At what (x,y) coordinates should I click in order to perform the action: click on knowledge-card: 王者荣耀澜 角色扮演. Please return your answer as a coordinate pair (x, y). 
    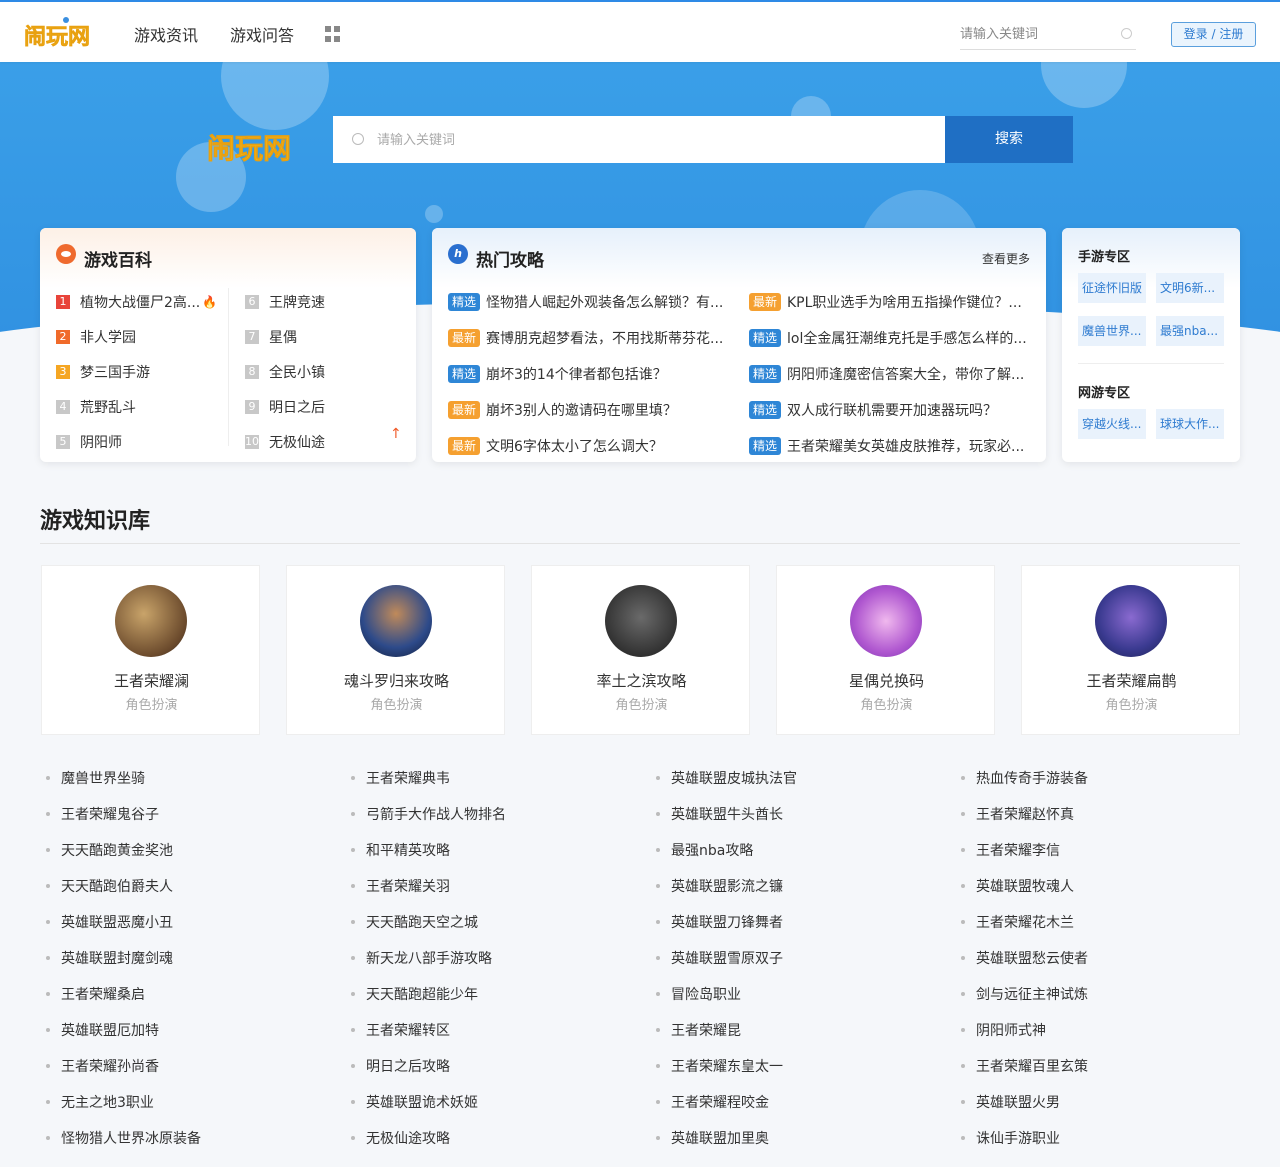
    Looking at the image, I should click on (150, 650).